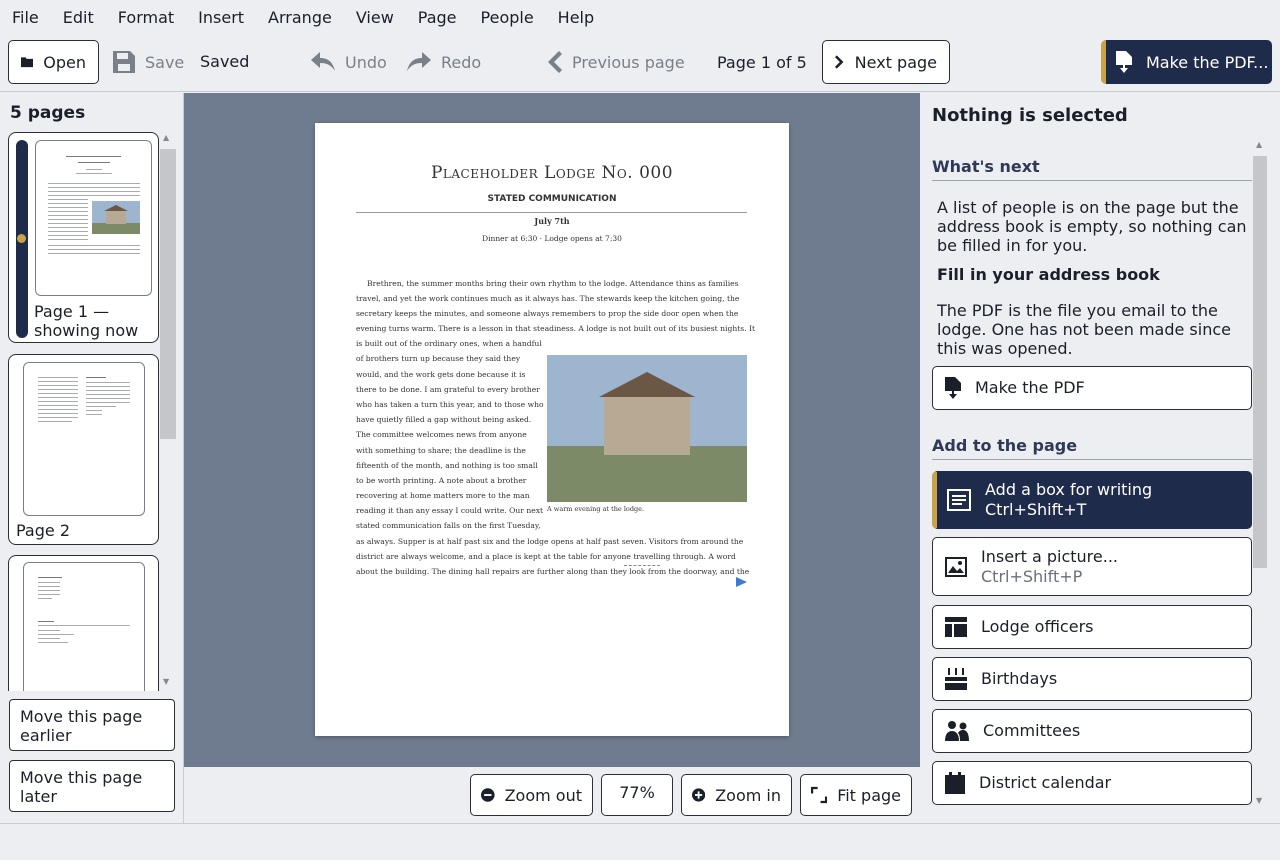 The height and width of the screenshot is (860, 1280). Describe the element at coordinates (1032, 576) in the screenshot. I see `insert-picture-shortcut: Ctrl+Shift+P` at that location.